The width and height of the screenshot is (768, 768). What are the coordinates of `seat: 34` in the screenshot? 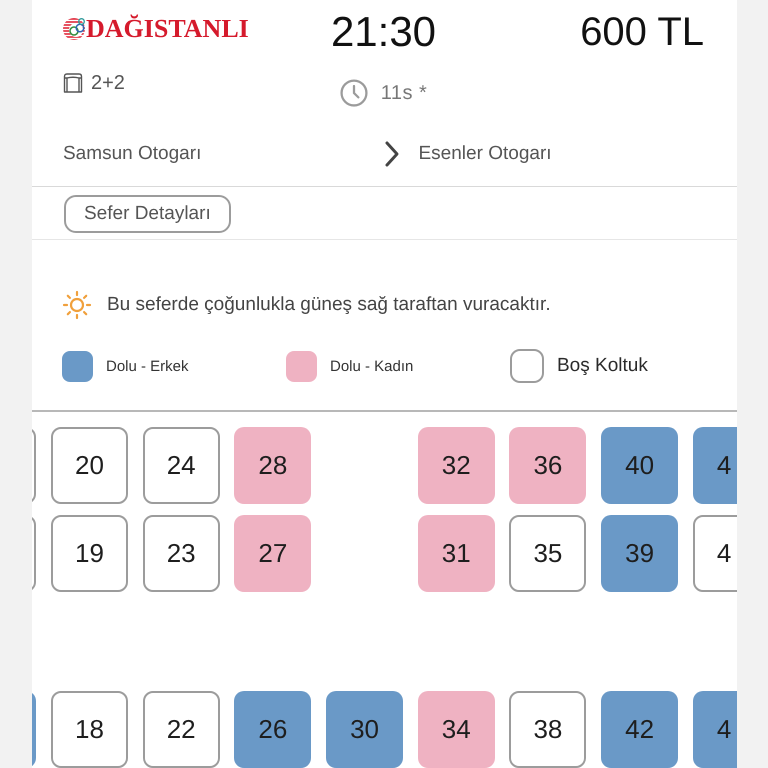 It's located at (456, 729).